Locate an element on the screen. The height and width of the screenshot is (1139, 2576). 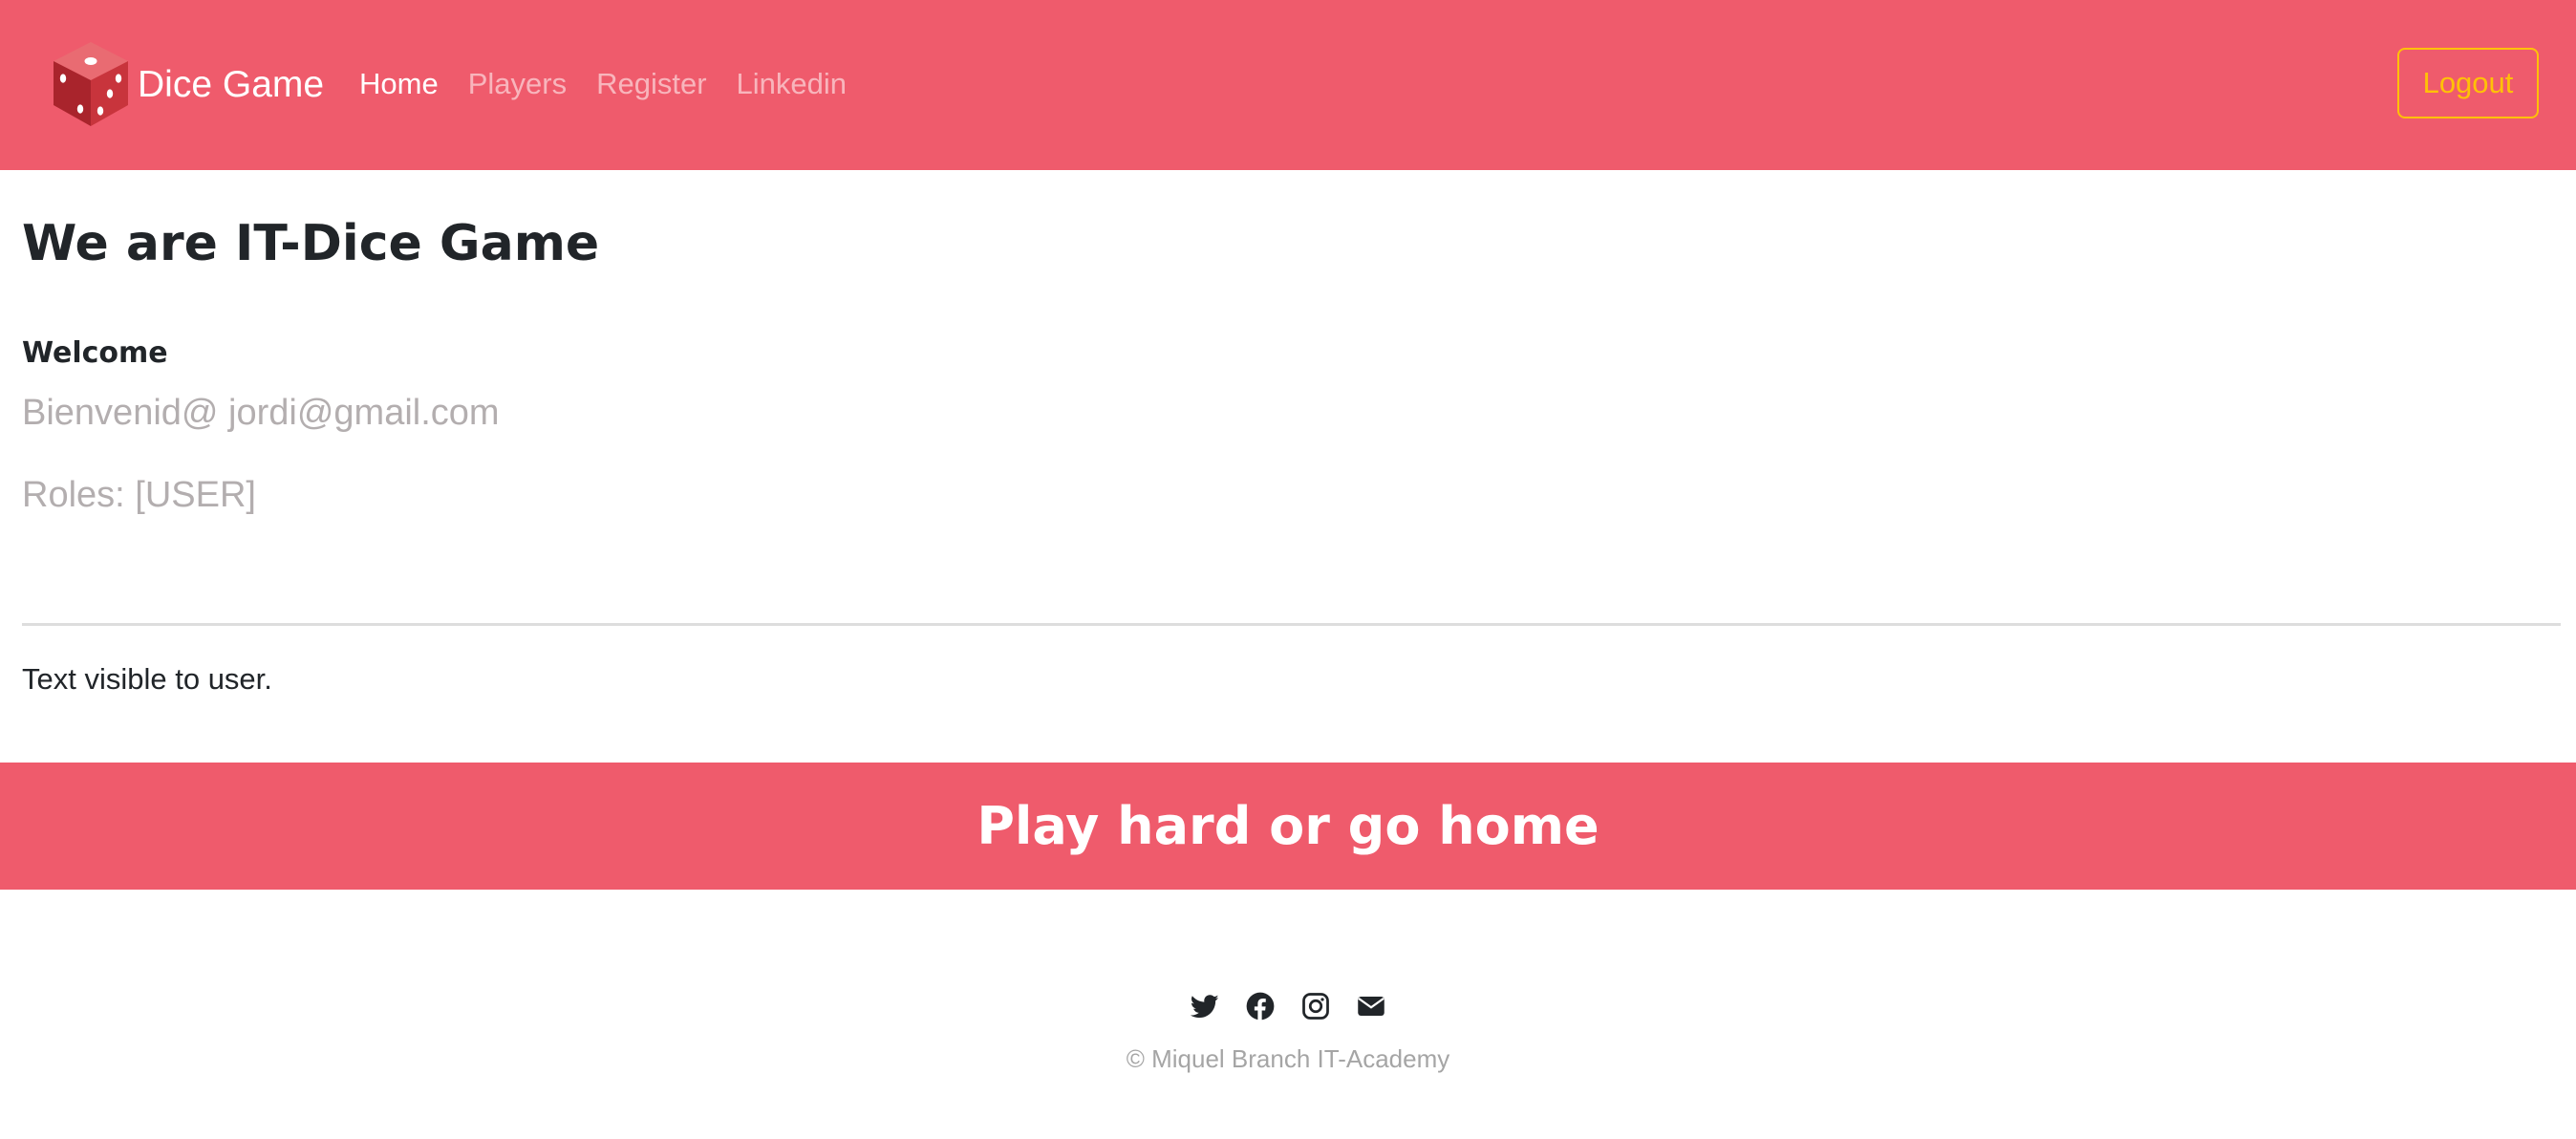
social-icons is located at coordinates (1288, 1006).